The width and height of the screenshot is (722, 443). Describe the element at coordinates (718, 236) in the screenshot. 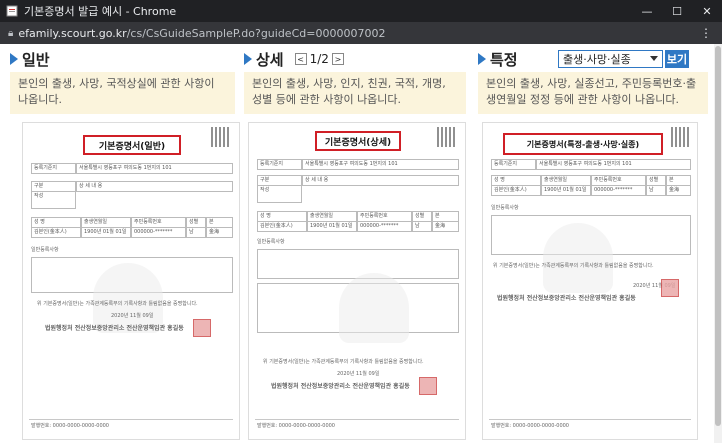

I see `scrollbar-thumb` at that location.